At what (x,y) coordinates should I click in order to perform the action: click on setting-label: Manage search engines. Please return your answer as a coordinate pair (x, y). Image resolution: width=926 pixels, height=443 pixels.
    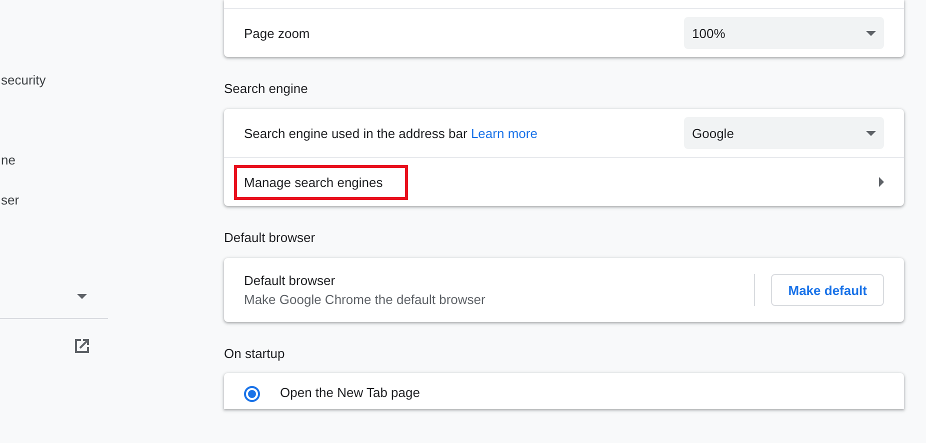
    Looking at the image, I should click on (321, 182).